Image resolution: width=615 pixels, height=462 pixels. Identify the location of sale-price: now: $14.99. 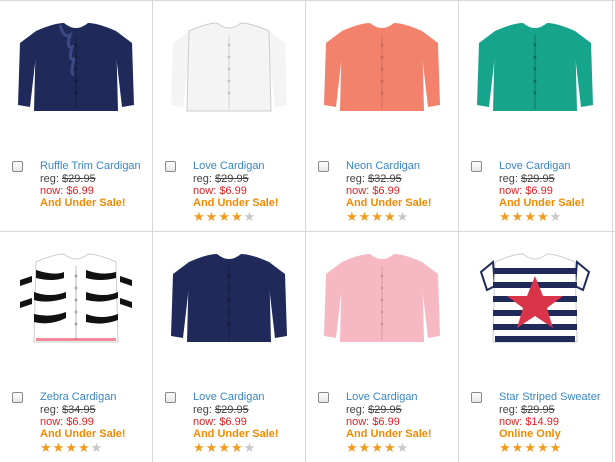
(529, 422).